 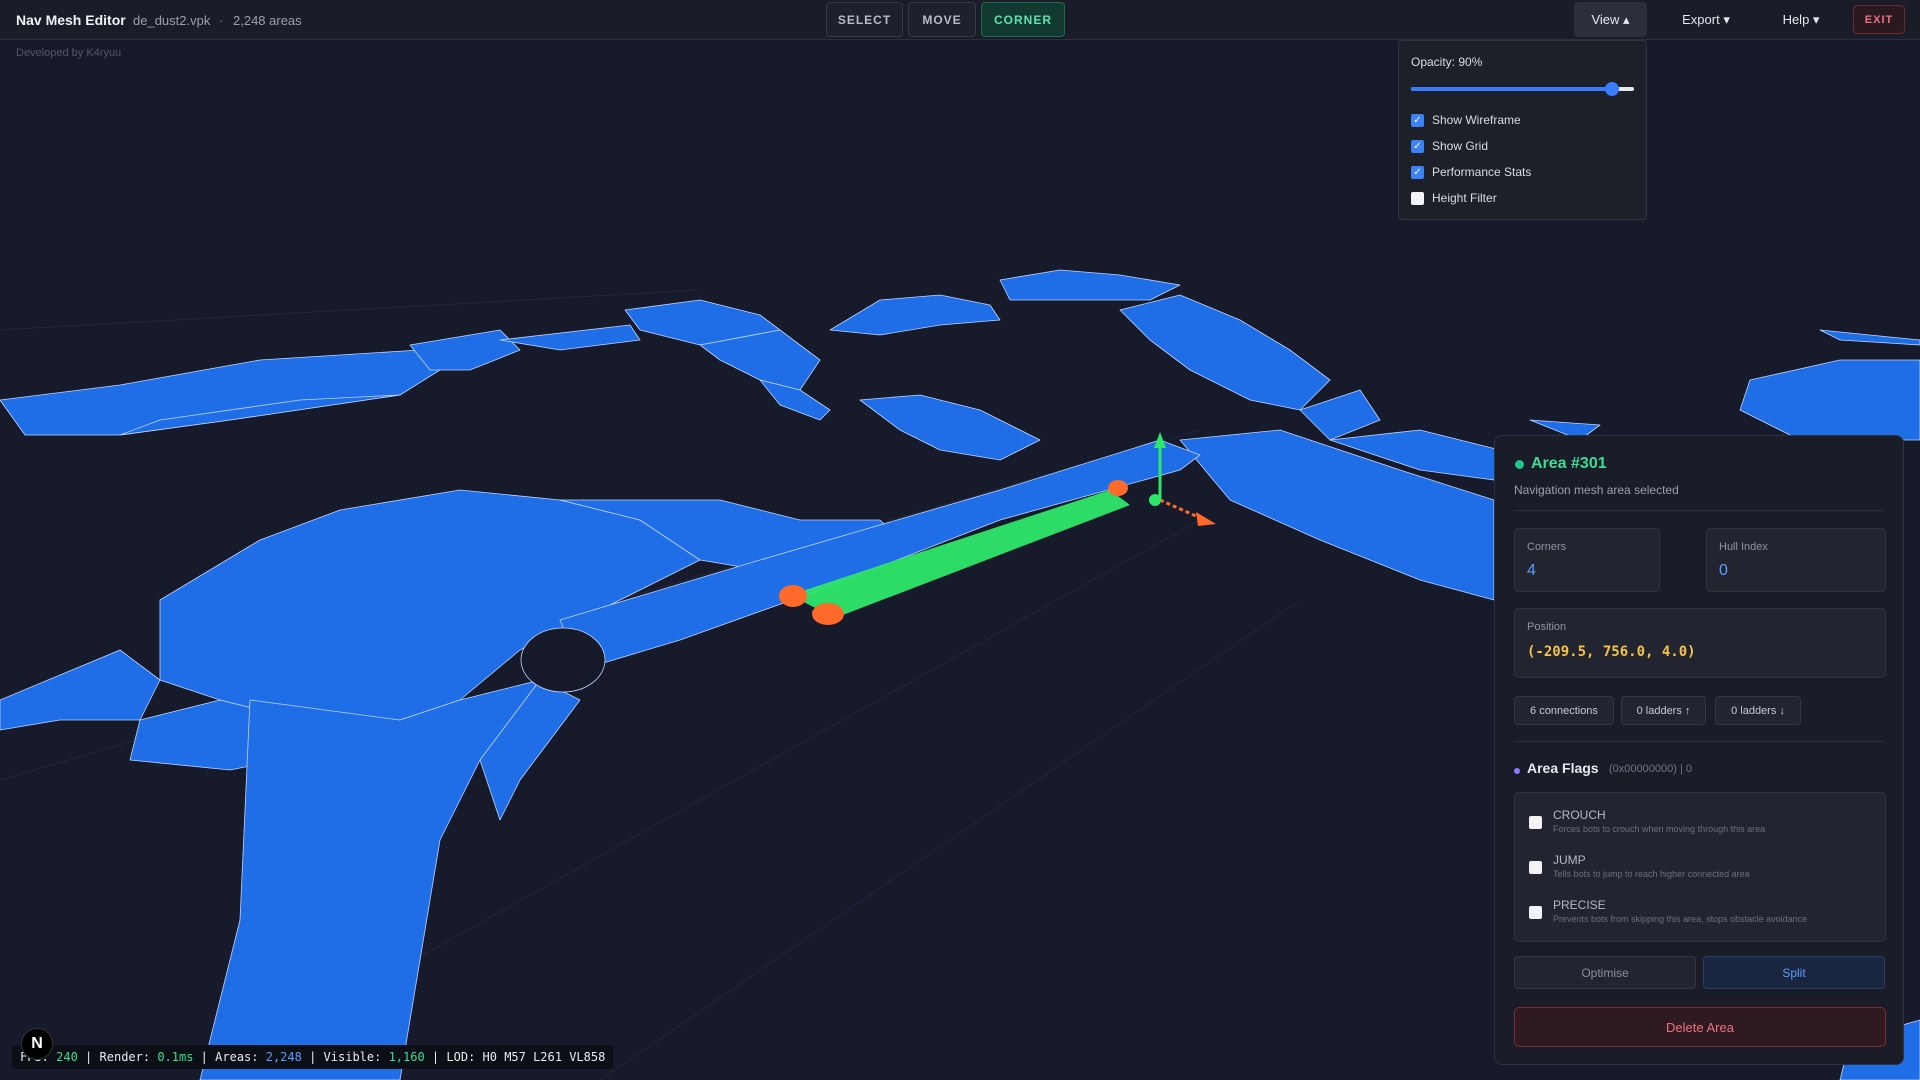 I want to click on height-filter-checkbox, so click(x=1417, y=198).